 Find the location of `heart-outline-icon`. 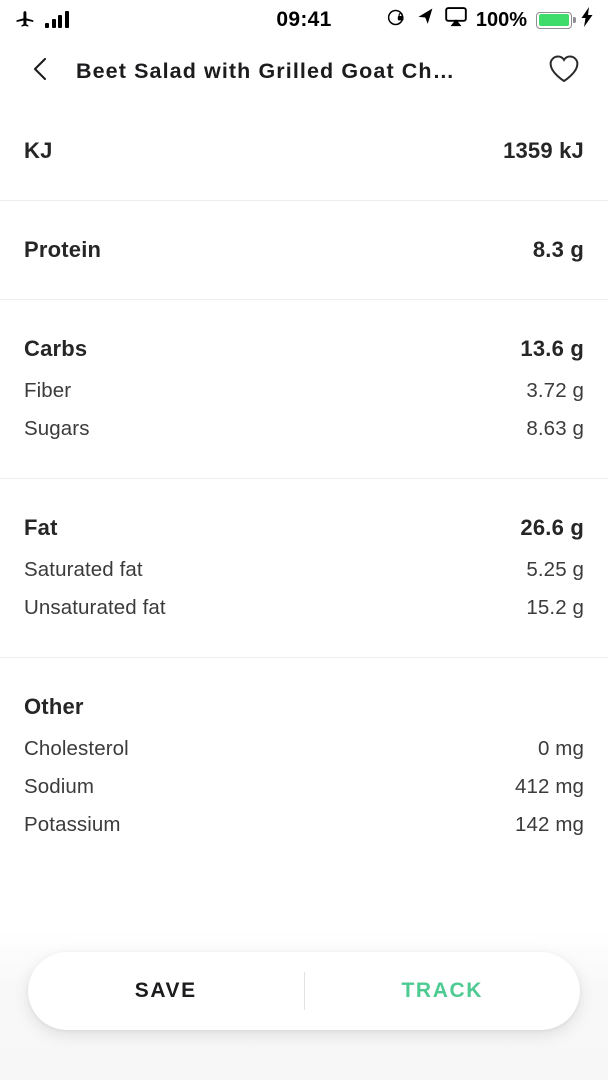

heart-outline-icon is located at coordinates (564, 71).